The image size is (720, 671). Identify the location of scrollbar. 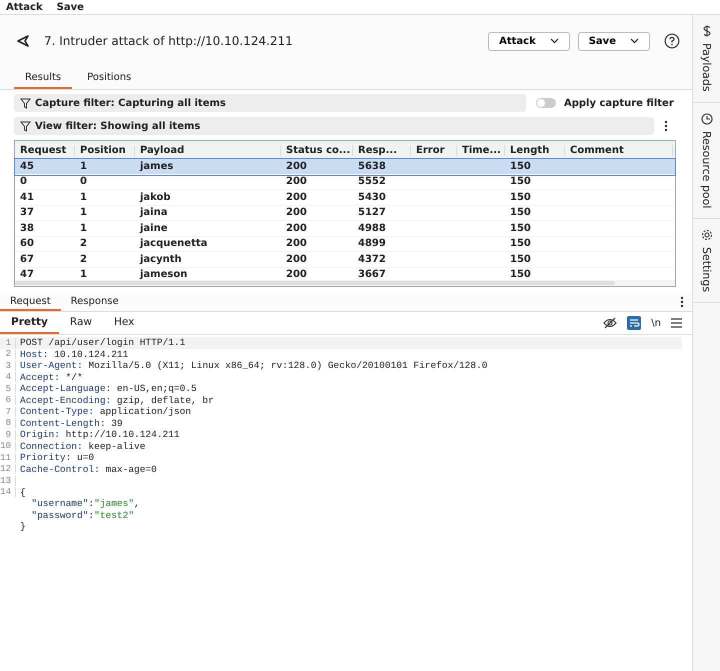
(315, 283).